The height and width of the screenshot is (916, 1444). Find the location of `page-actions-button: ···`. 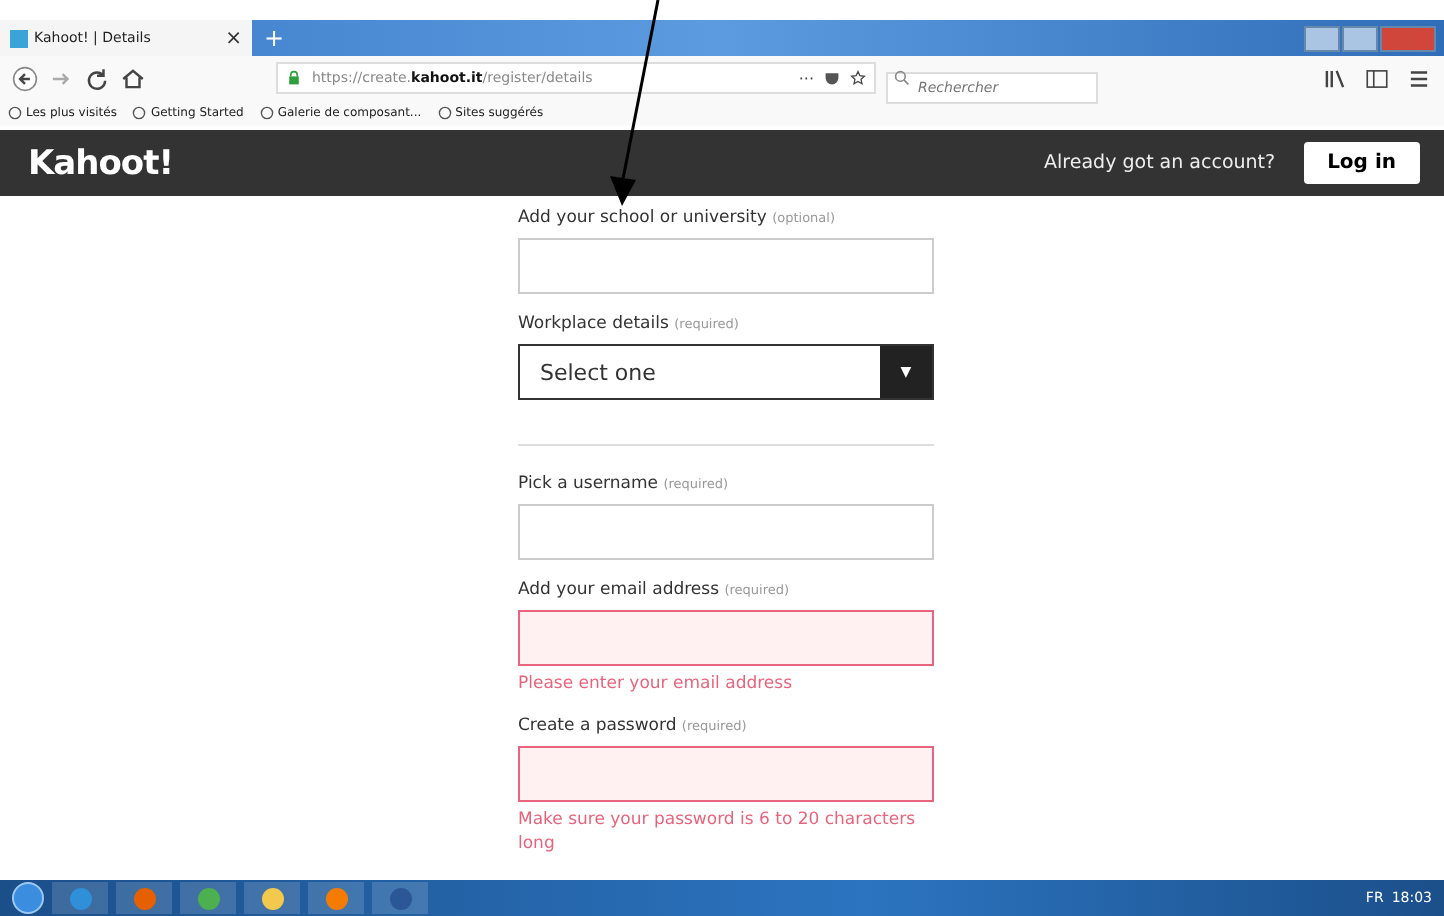

page-actions-button: ··· is located at coordinates (806, 78).